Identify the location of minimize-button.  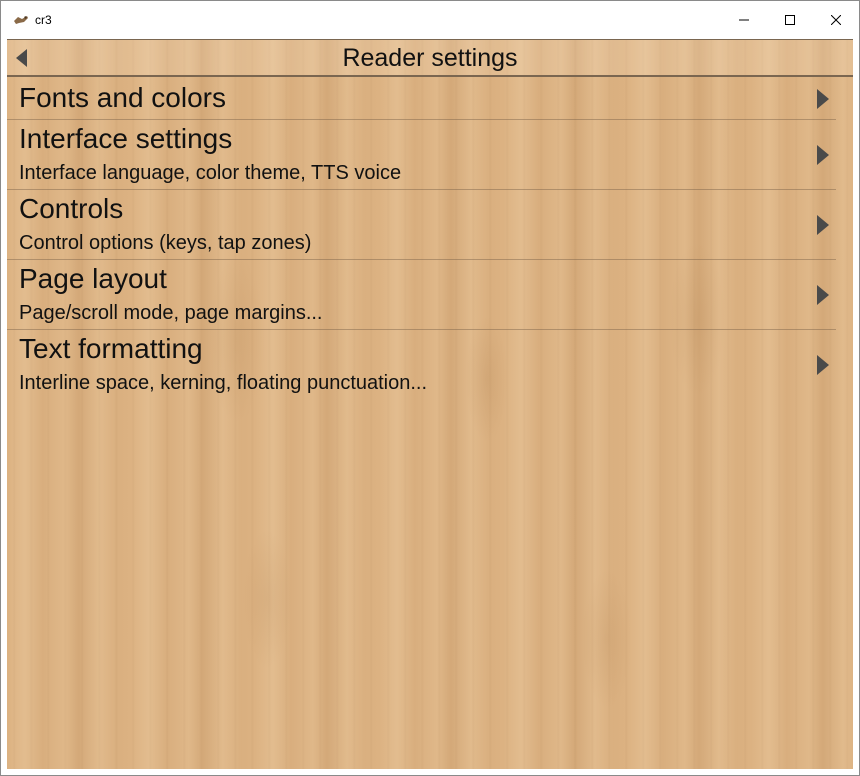
(744, 20).